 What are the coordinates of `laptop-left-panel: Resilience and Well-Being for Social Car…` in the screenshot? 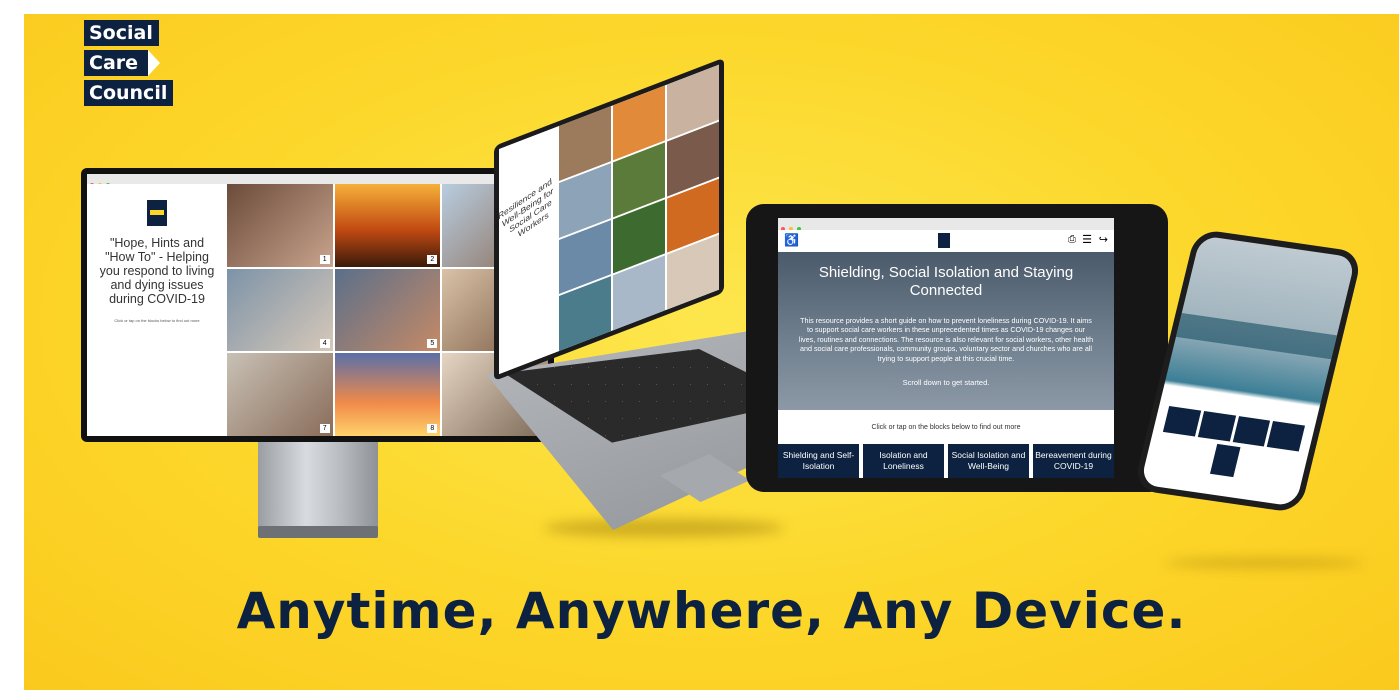 It's located at (528, 250).